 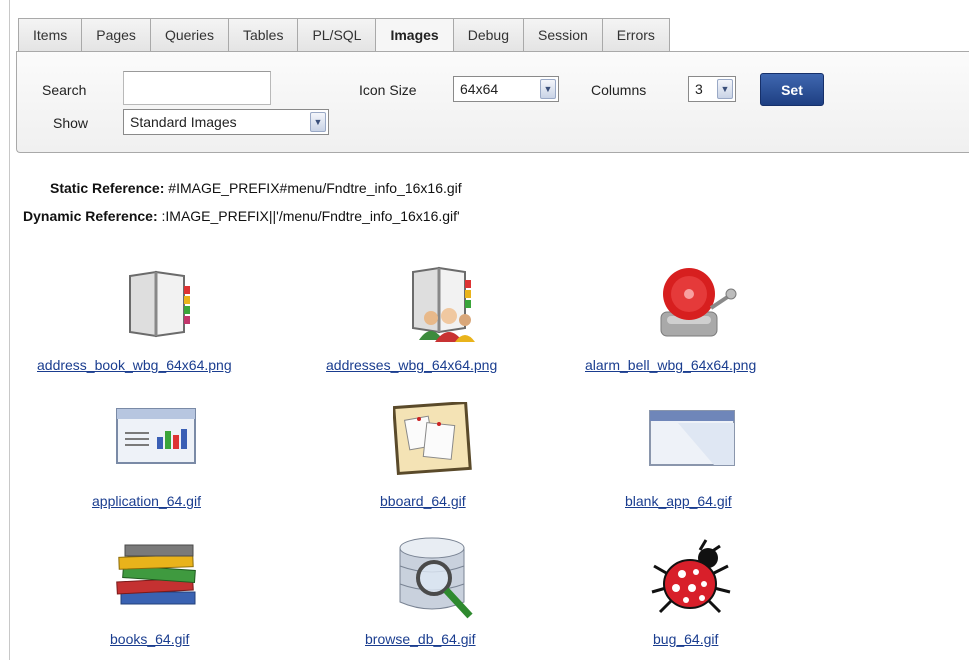 I want to click on browse-db-icon, so click(x=436, y=578).